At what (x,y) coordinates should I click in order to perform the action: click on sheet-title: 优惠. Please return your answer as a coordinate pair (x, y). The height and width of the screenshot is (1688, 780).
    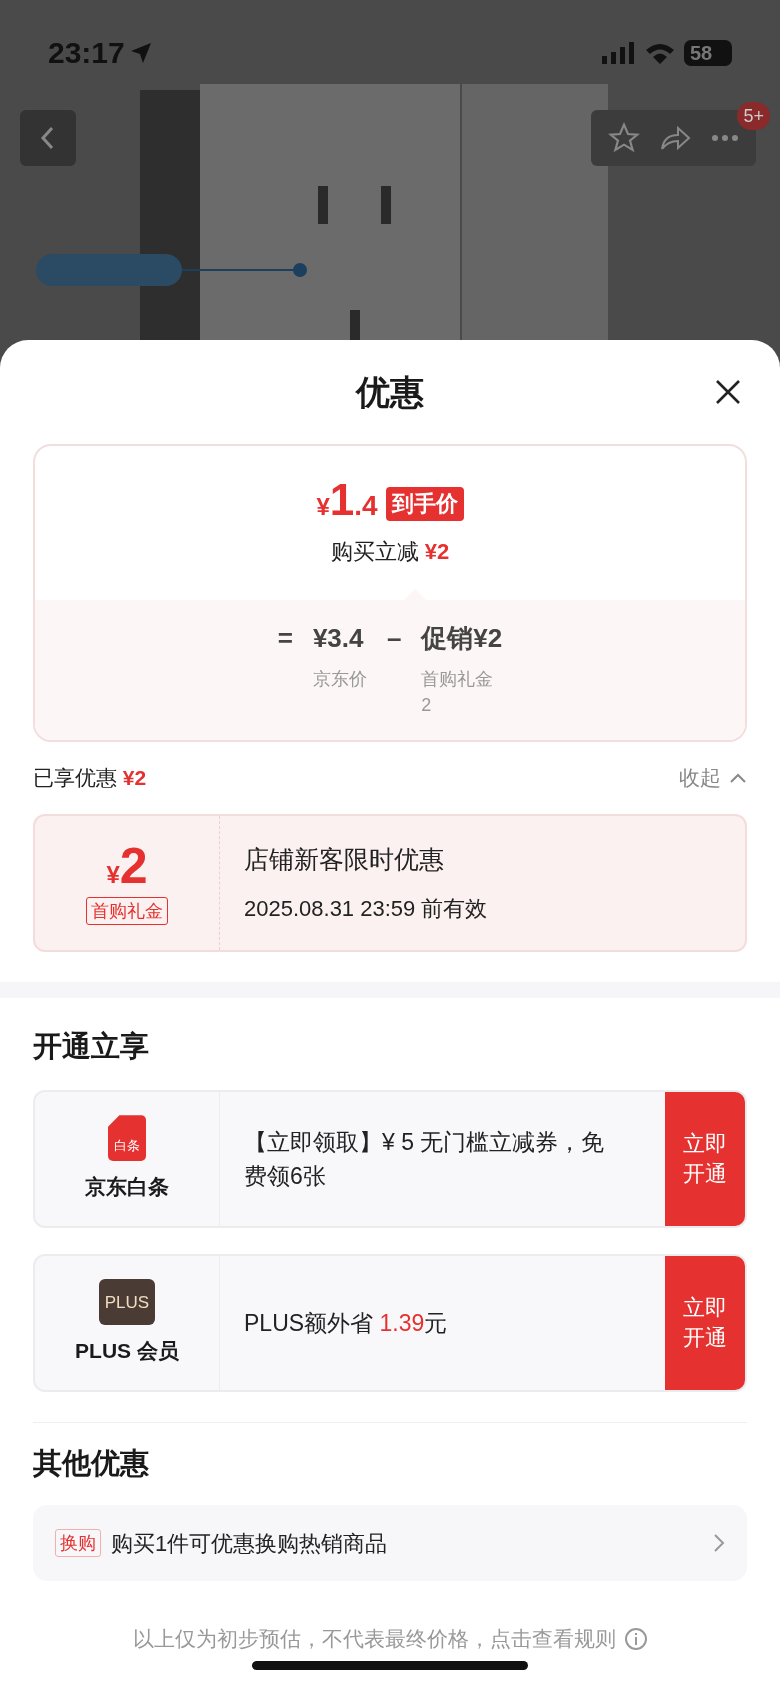
    Looking at the image, I should click on (390, 392).